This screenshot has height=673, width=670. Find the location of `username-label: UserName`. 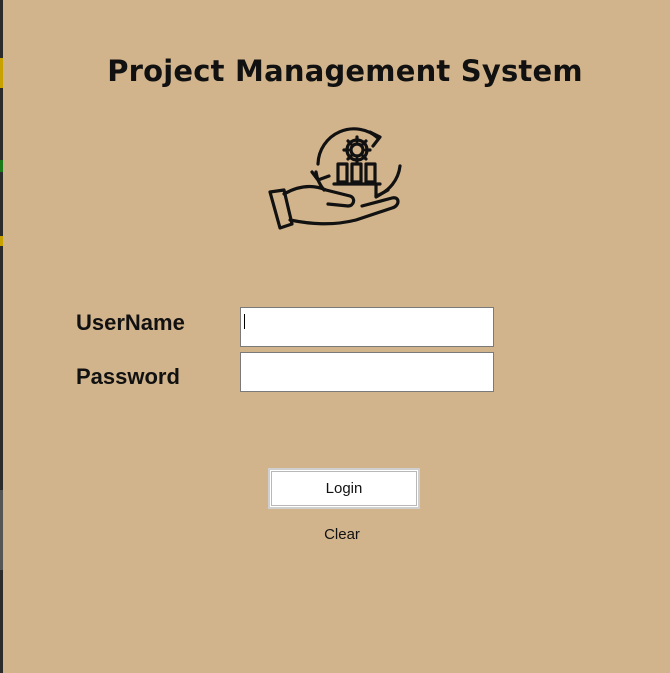

username-label: UserName is located at coordinates (130, 322).